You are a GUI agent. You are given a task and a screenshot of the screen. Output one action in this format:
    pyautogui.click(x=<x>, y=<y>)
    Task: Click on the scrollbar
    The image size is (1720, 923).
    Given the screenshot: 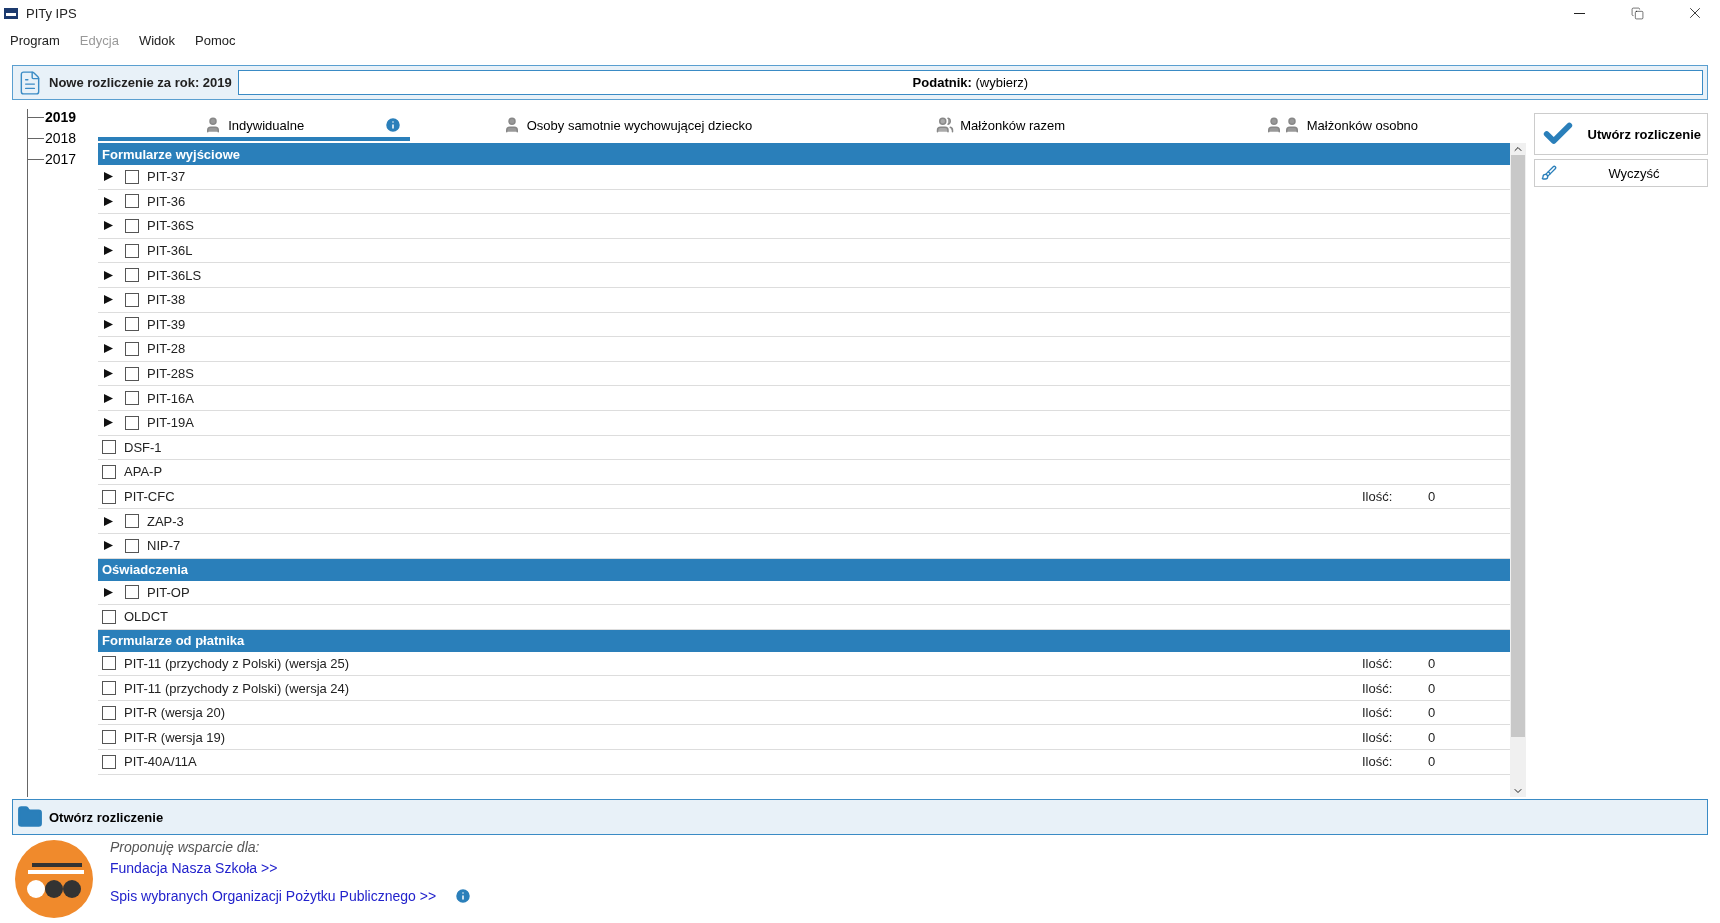 What is the action you would take?
    pyautogui.click(x=1518, y=470)
    